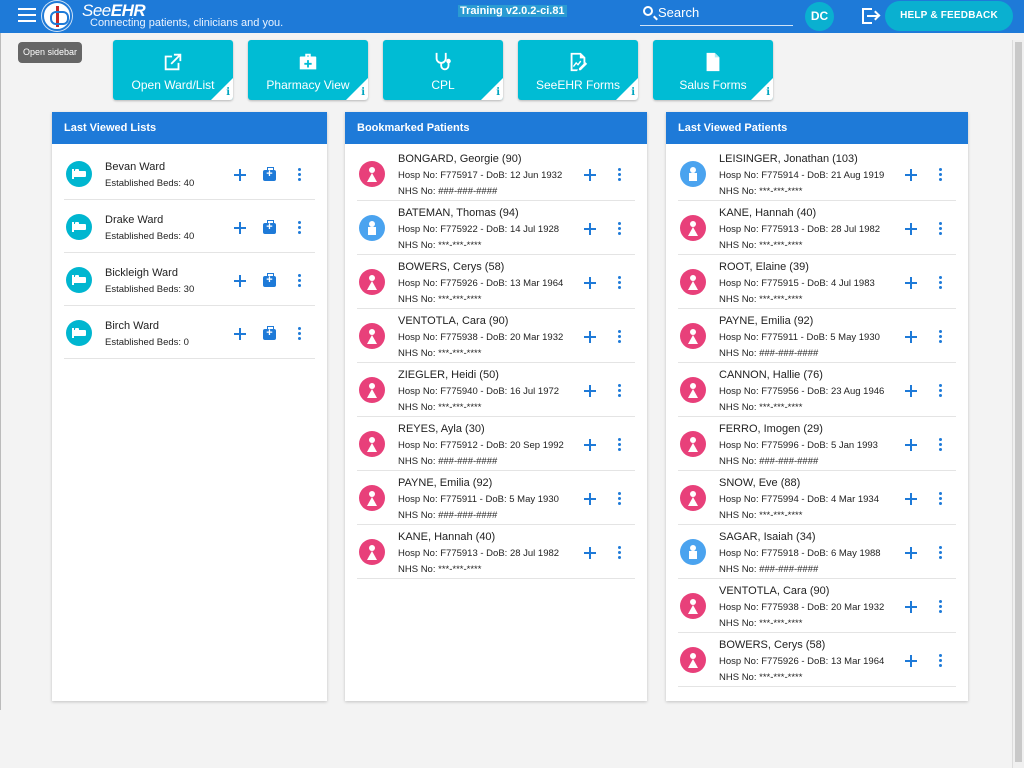 This screenshot has height=768, width=1024. I want to click on tile-seeehr-forms: SeeEHR Forms i, so click(578, 70).